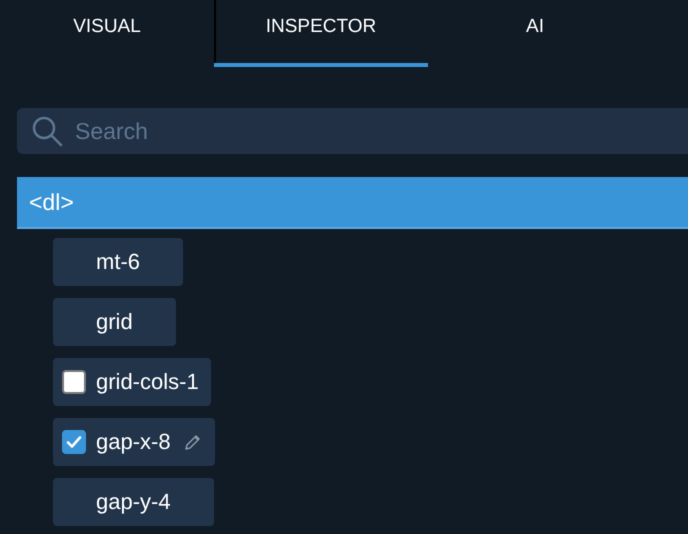  Describe the element at coordinates (380, 131) in the screenshot. I see `search-input: Search` at that location.